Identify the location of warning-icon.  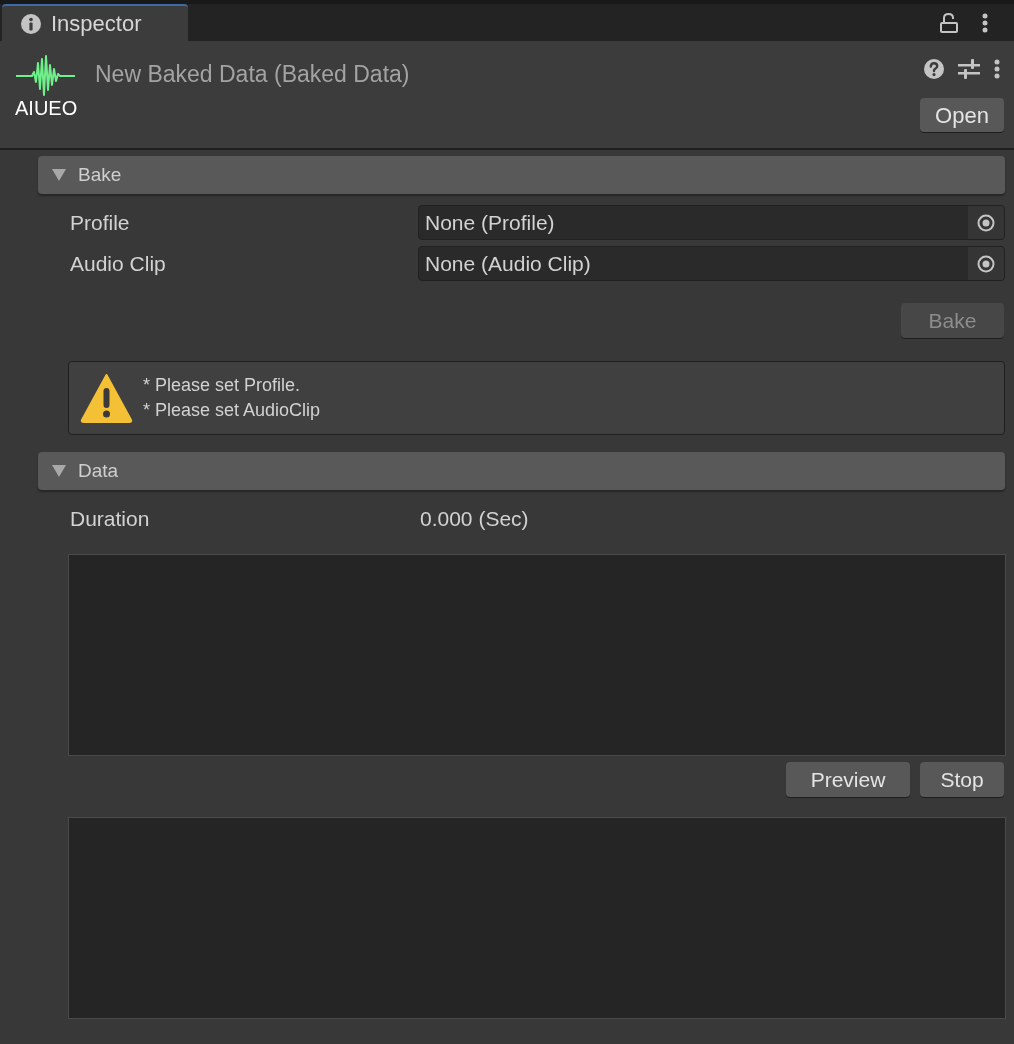
(106, 398).